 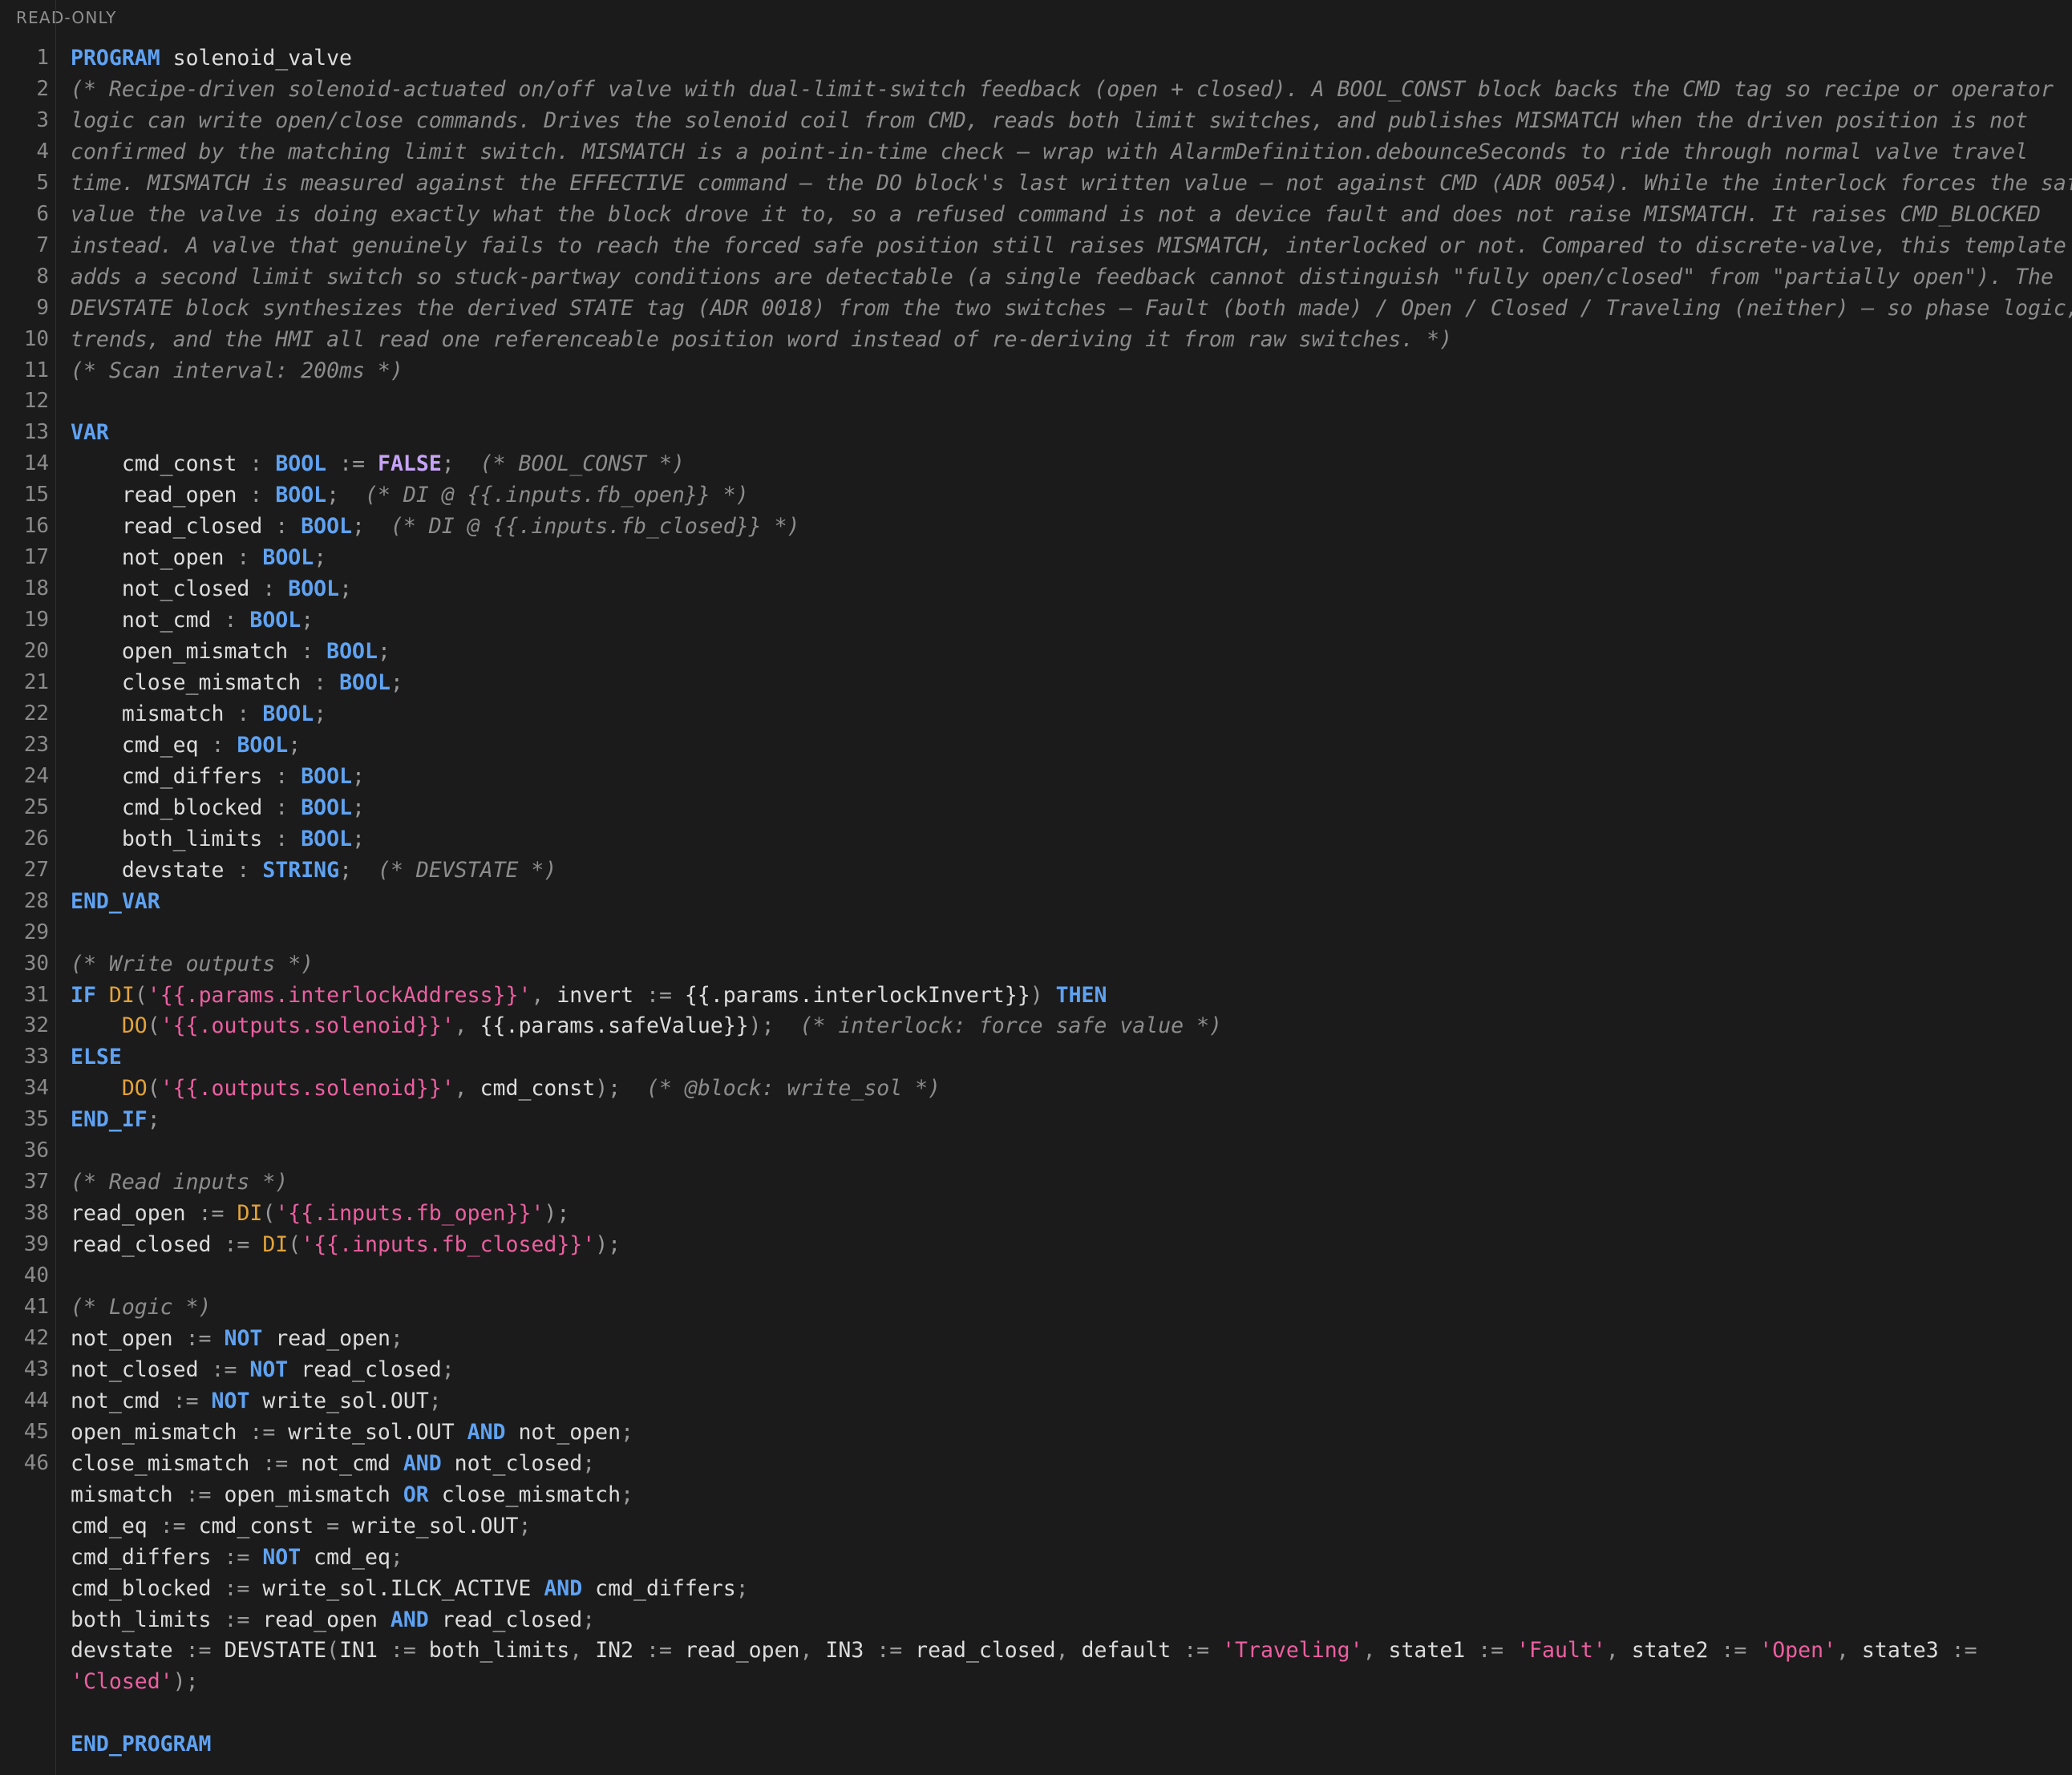 What do you see at coordinates (173, 776) in the screenshot?
I see `code-token: cmd_differs` at bounding box center [173, 776].